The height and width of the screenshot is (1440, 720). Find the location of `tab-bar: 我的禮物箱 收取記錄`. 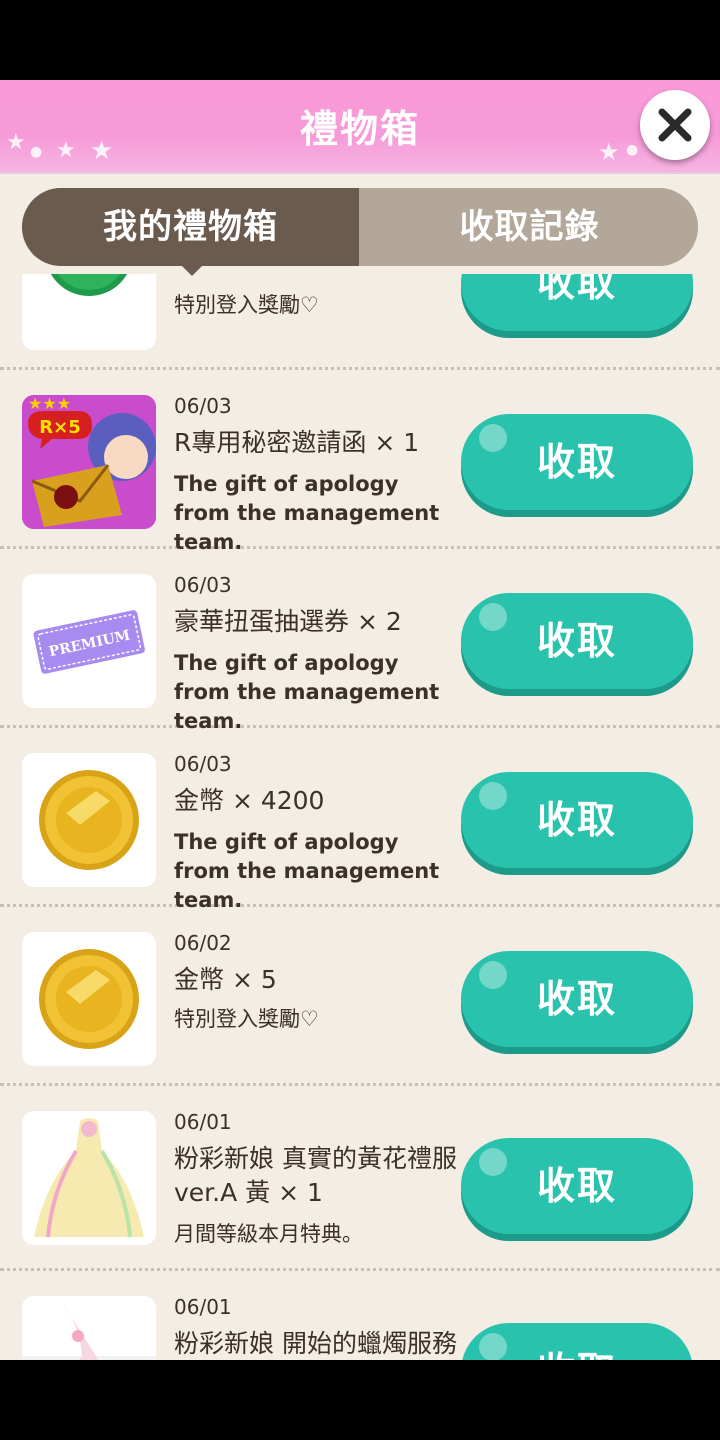

tab-bar: 我的禮物箱 收取記錄 is located at coordinates (360, 227).